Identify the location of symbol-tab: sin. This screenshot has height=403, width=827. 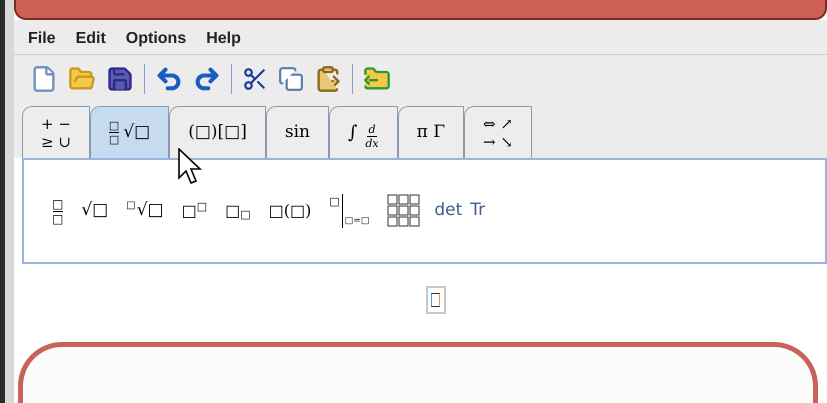
(297, 132).